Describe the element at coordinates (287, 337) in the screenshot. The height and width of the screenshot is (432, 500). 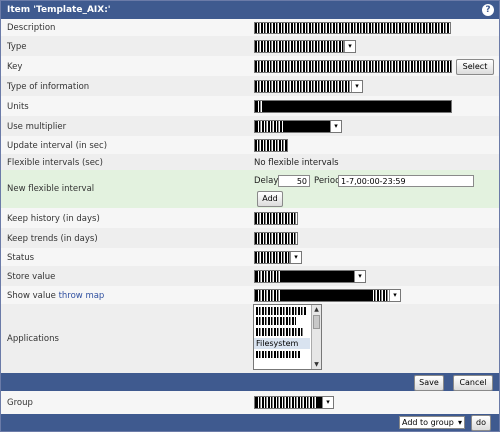
I see `applications-listbox: Filesystem ▲ ▼` at that location.